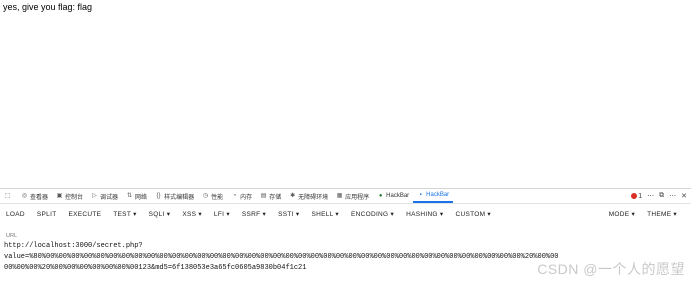 This screenshot has height=286, width=691. What do you see at coordinates (246, 197) in the screenshot?
I see `tab-label: 内存` at bounding box center [246, 197].